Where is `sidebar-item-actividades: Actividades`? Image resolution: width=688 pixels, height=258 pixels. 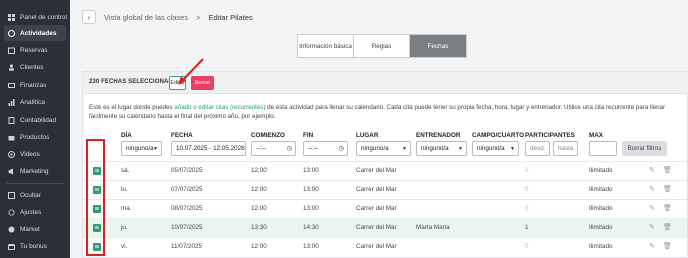
sidebar-item-actividades: Actividades is located at coordinates (35, 33).